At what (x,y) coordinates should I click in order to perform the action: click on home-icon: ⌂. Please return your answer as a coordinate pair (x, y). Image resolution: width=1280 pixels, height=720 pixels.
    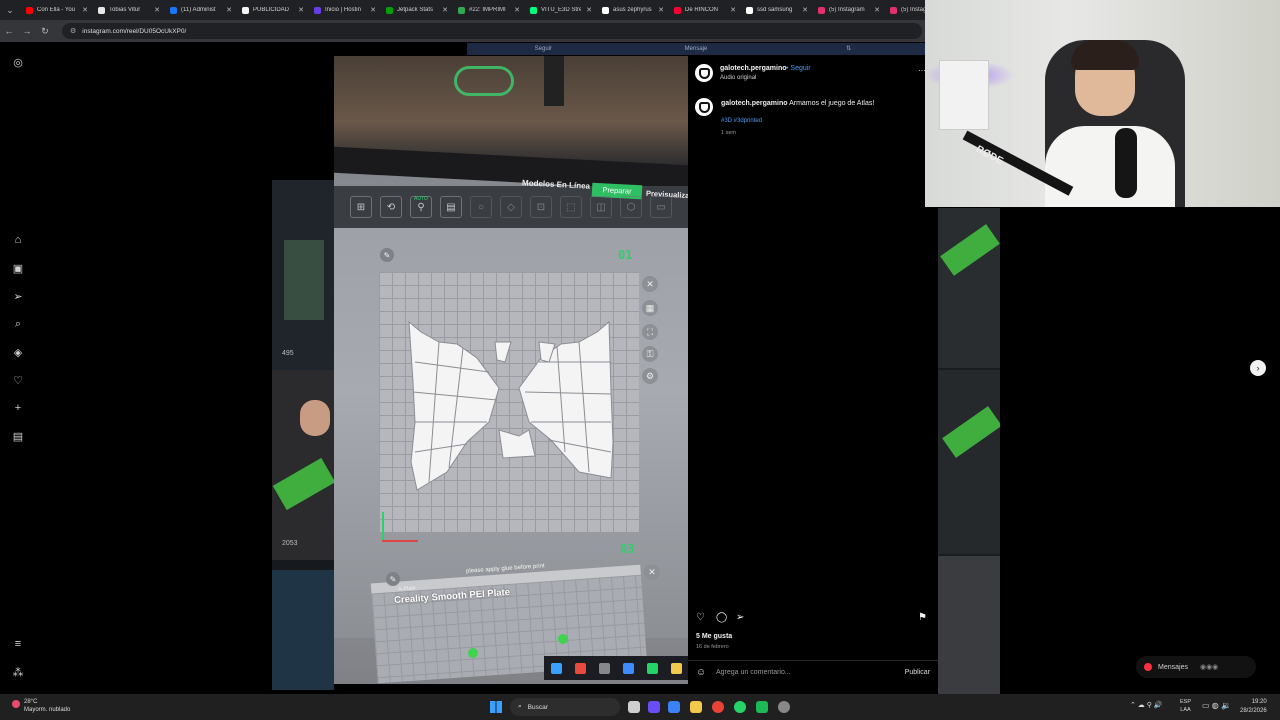
    Looking at the image, I should click on (18, 240).